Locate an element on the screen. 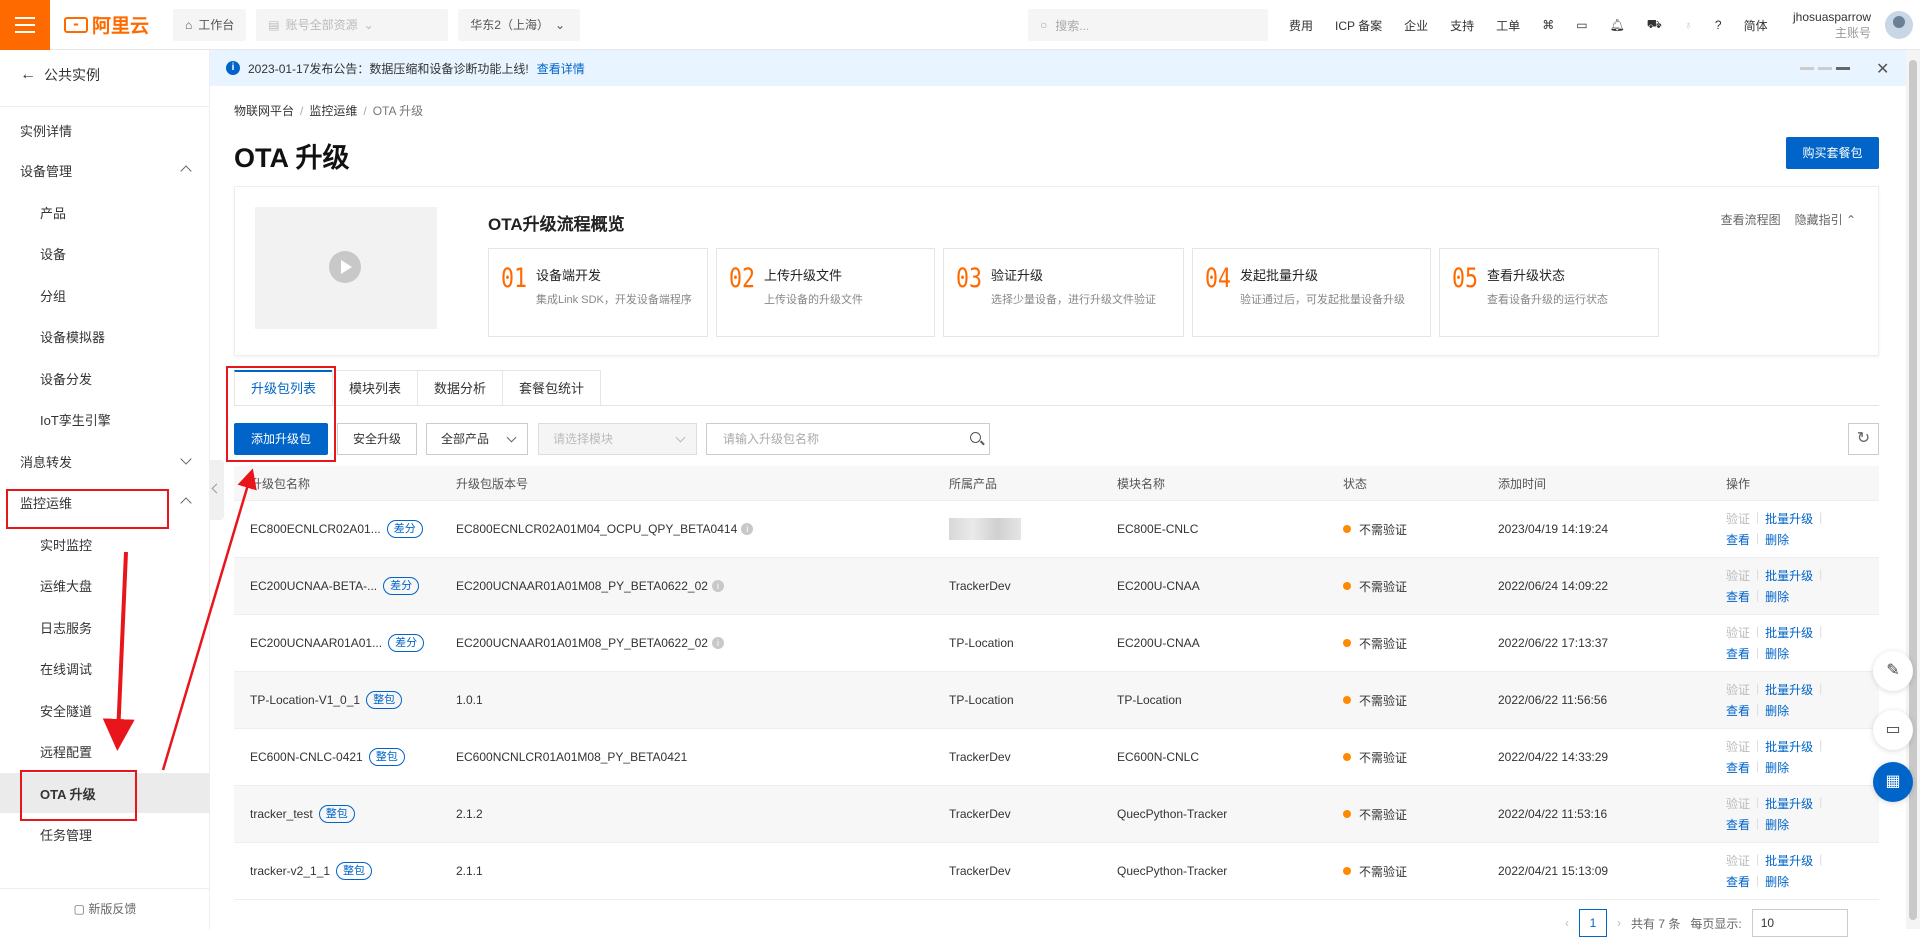  arrow-down is located at coordinates (118, 651).